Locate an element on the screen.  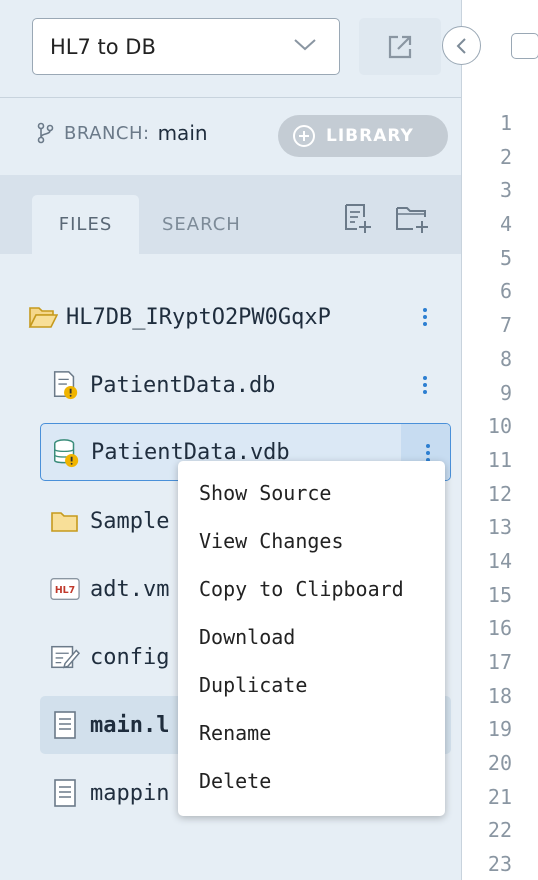
hl7-icon: HL7 is located at coordinates (65, 589).